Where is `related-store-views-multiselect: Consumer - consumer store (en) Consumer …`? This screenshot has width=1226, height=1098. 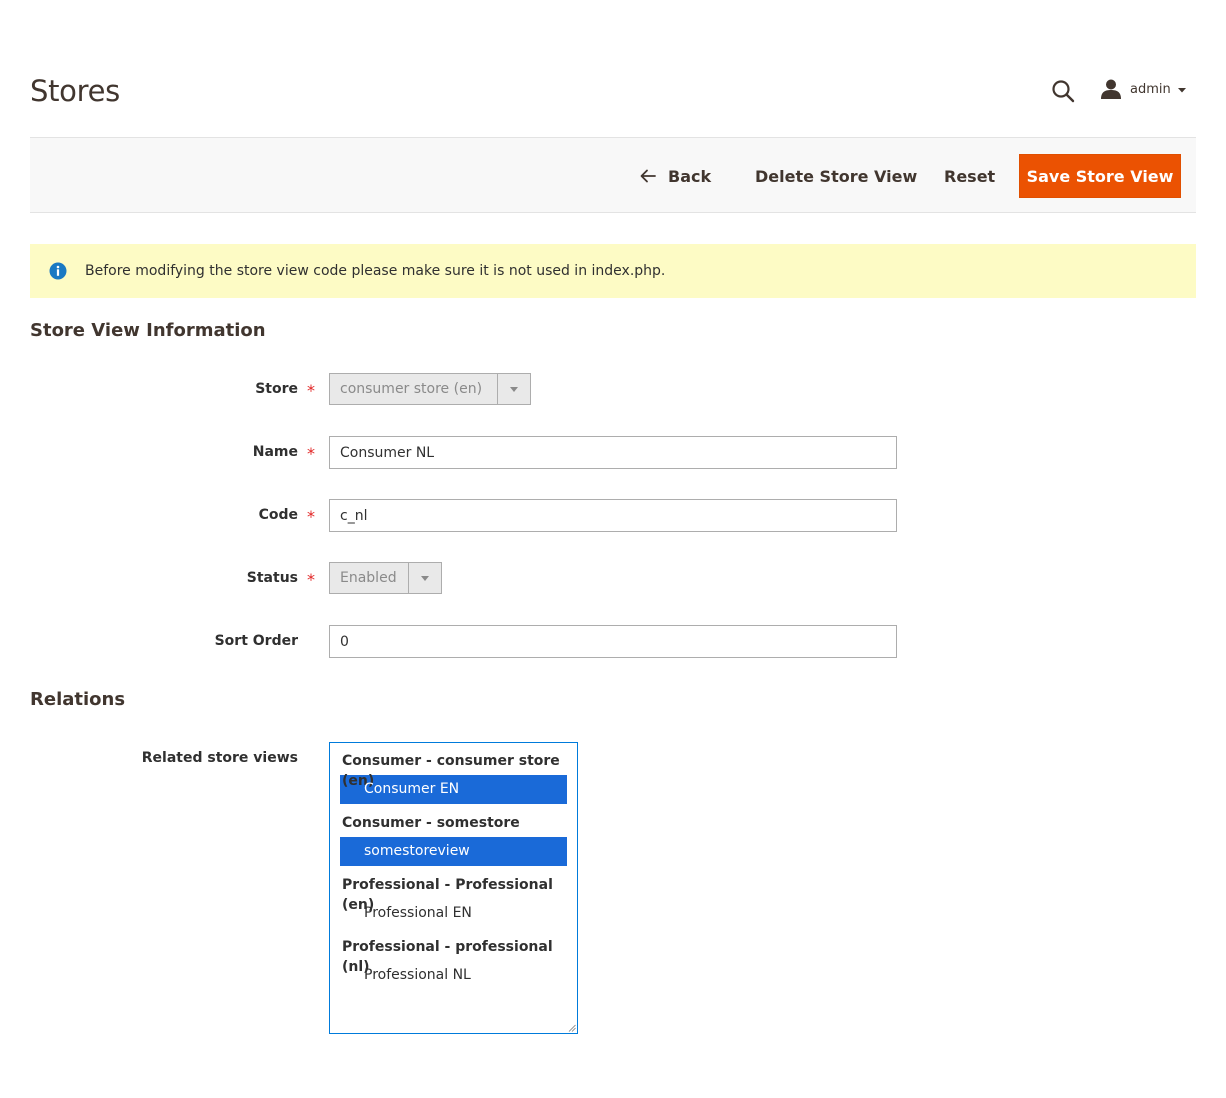
related-store-views-multiselect: Consumer - consumer store (en) Consumer … is located at coordinates (453, 888).